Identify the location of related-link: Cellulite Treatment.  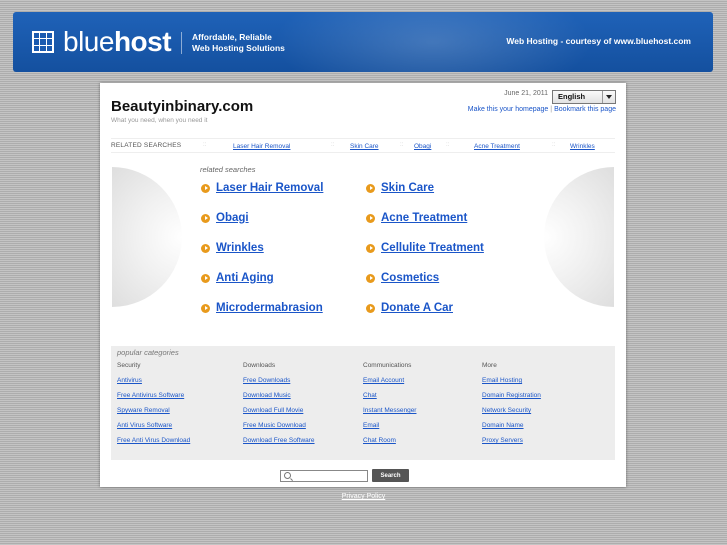
(432, 248).